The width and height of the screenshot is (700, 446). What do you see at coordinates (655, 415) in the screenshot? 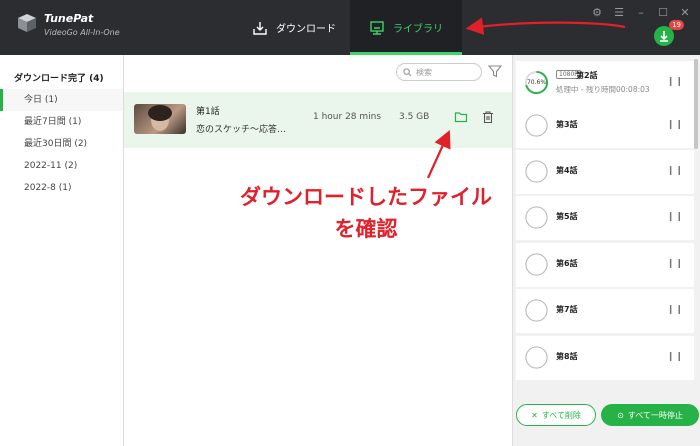
I see `pause-all-label: すべて一時停止` at bounding box center [655, 415].